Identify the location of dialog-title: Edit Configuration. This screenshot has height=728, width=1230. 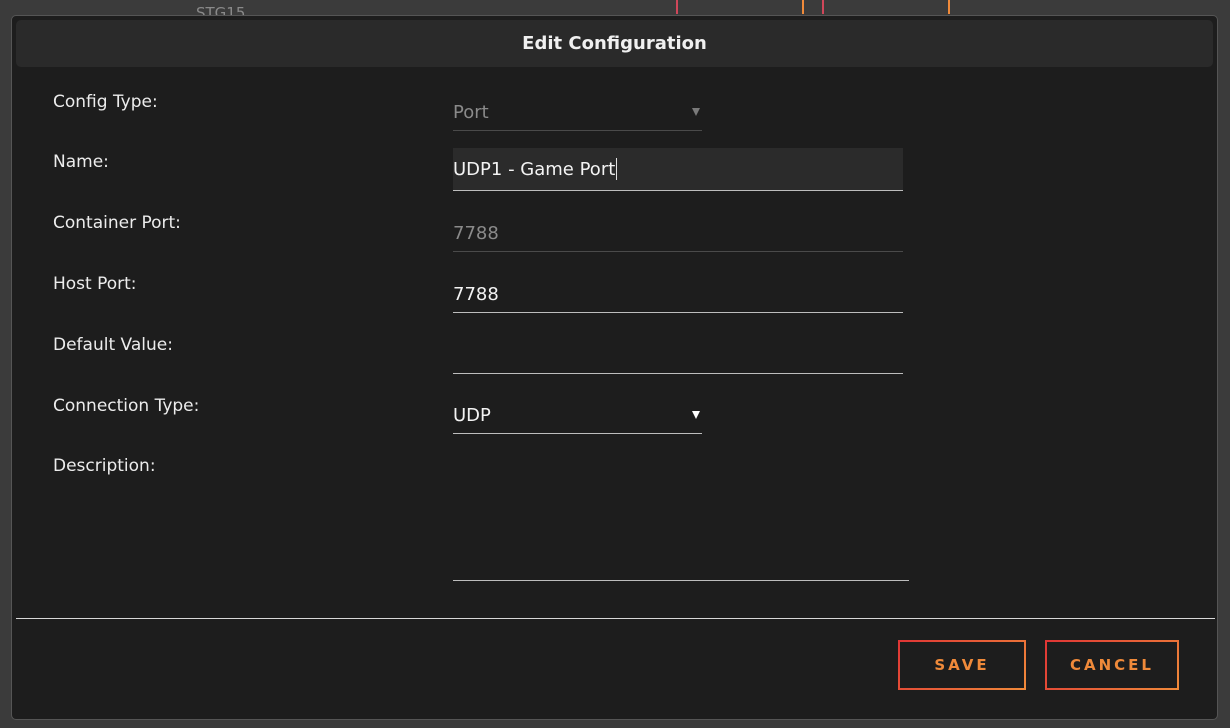
(614, 43).